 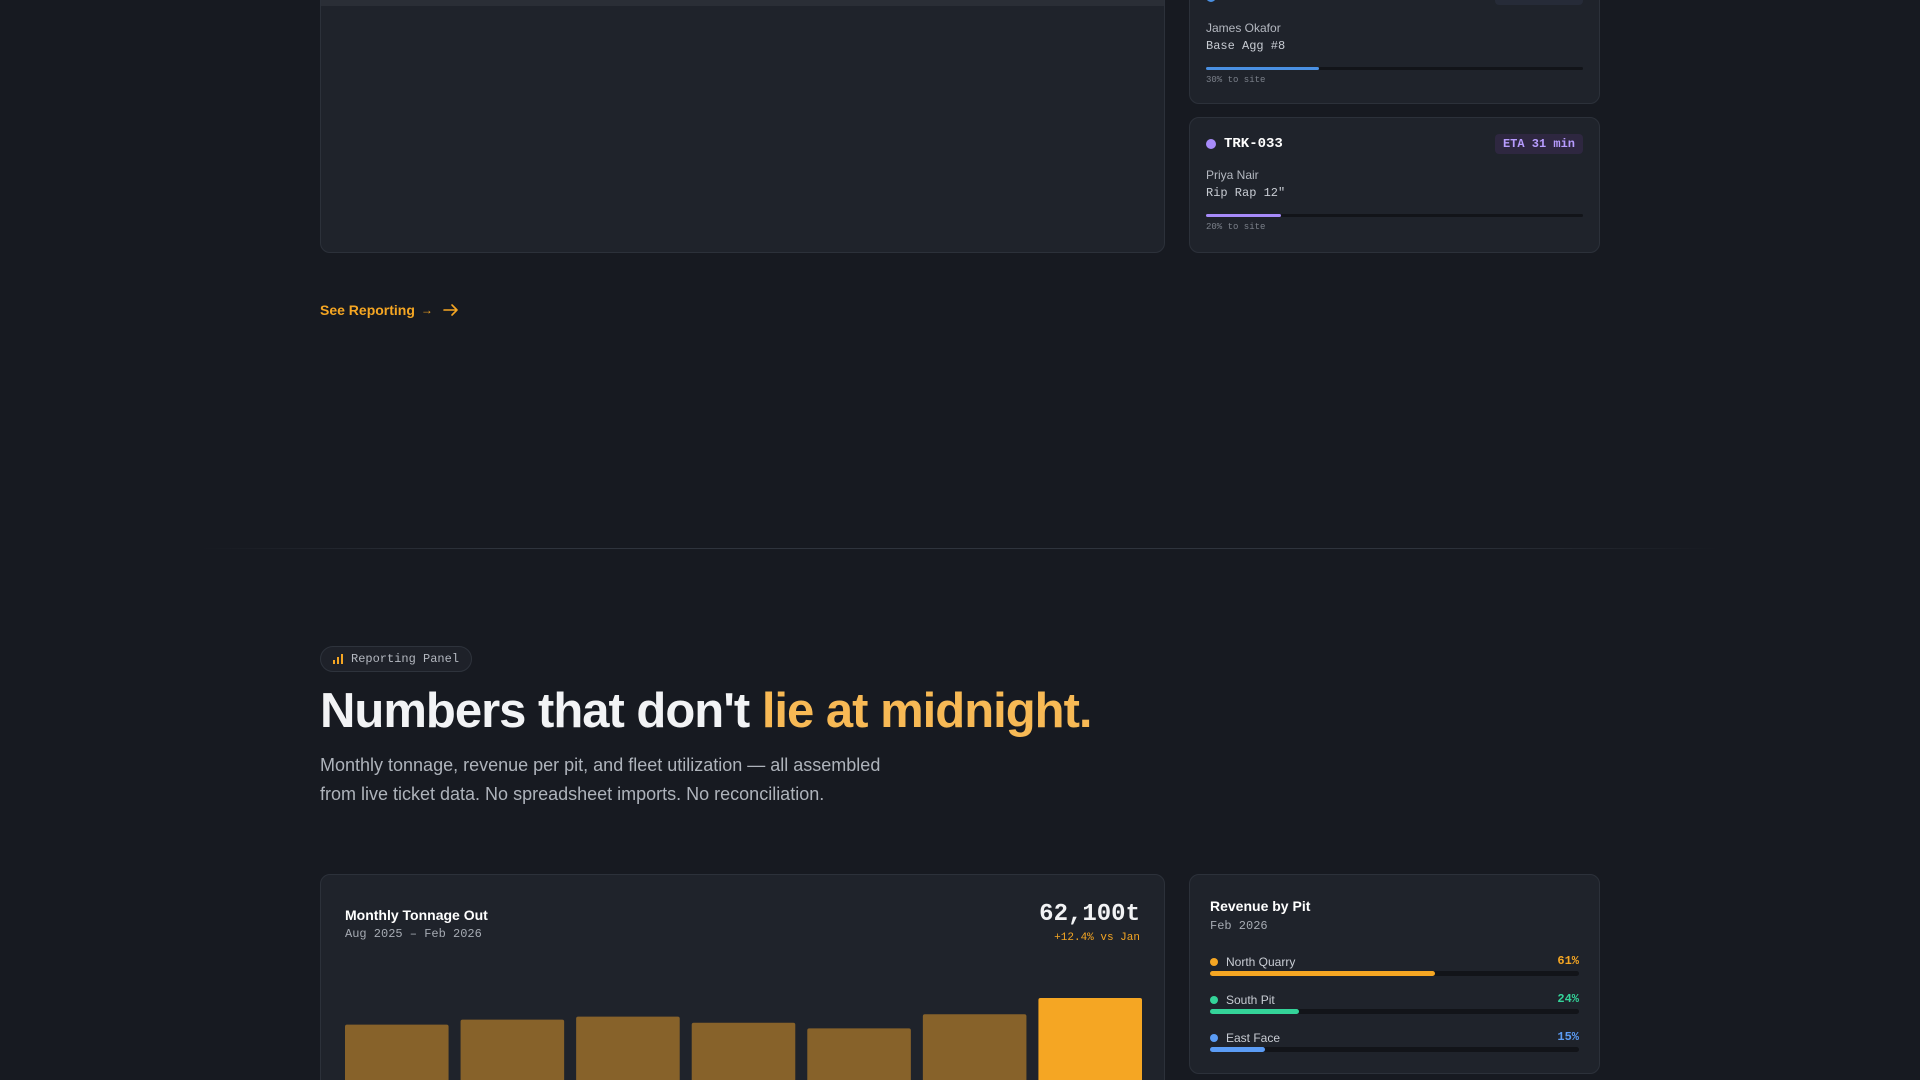 I want to click on section-divider, so click(x=960, y=548).